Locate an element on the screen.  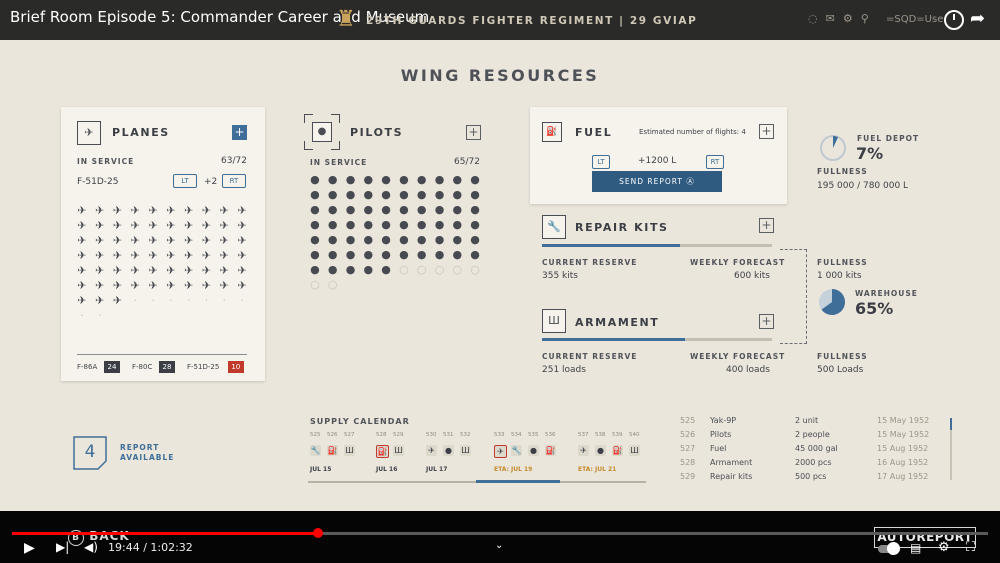
volume-icon: ◀) is located at coordinates (91, 547).